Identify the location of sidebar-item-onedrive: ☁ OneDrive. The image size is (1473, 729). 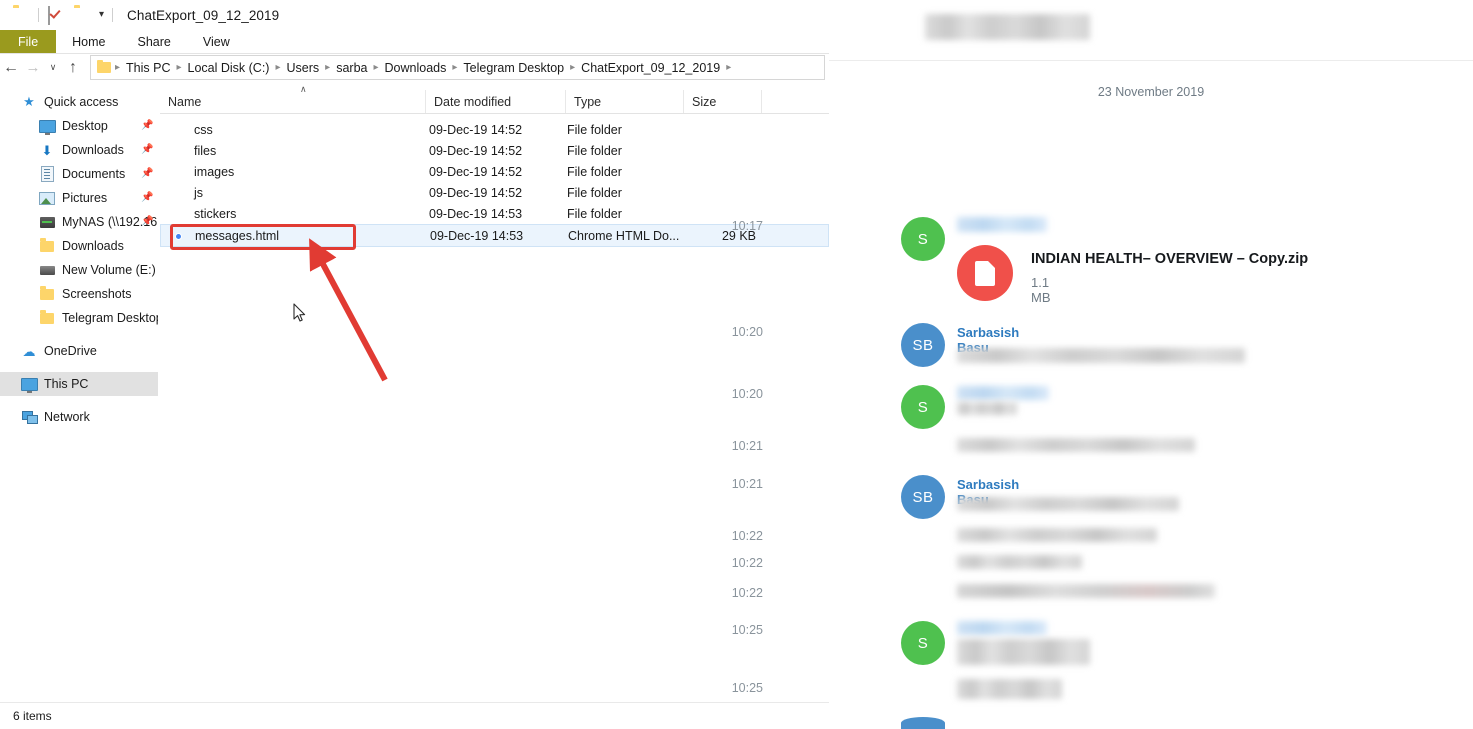
(79, 351).